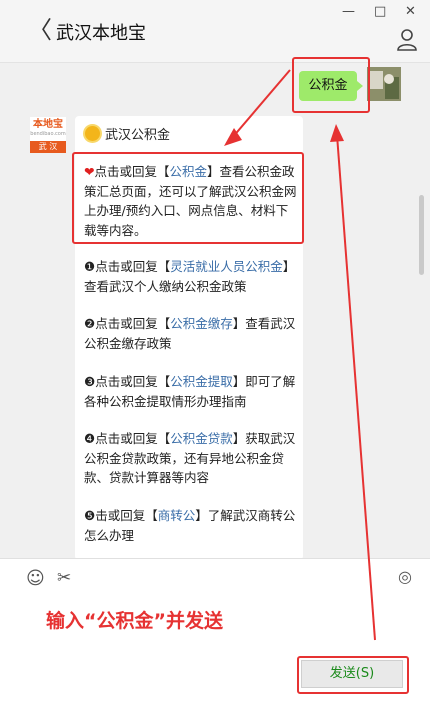 The image size is (430, 701). I want to click on arrow-to-bubble, so click(356, 387).